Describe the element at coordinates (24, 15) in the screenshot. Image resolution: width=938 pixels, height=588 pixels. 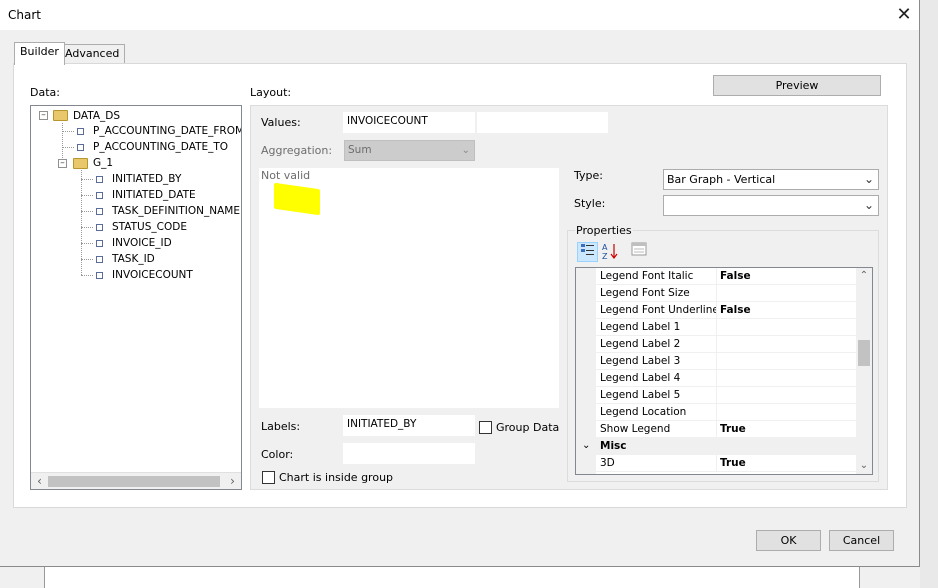
I see `window-title: Chart` at that location.